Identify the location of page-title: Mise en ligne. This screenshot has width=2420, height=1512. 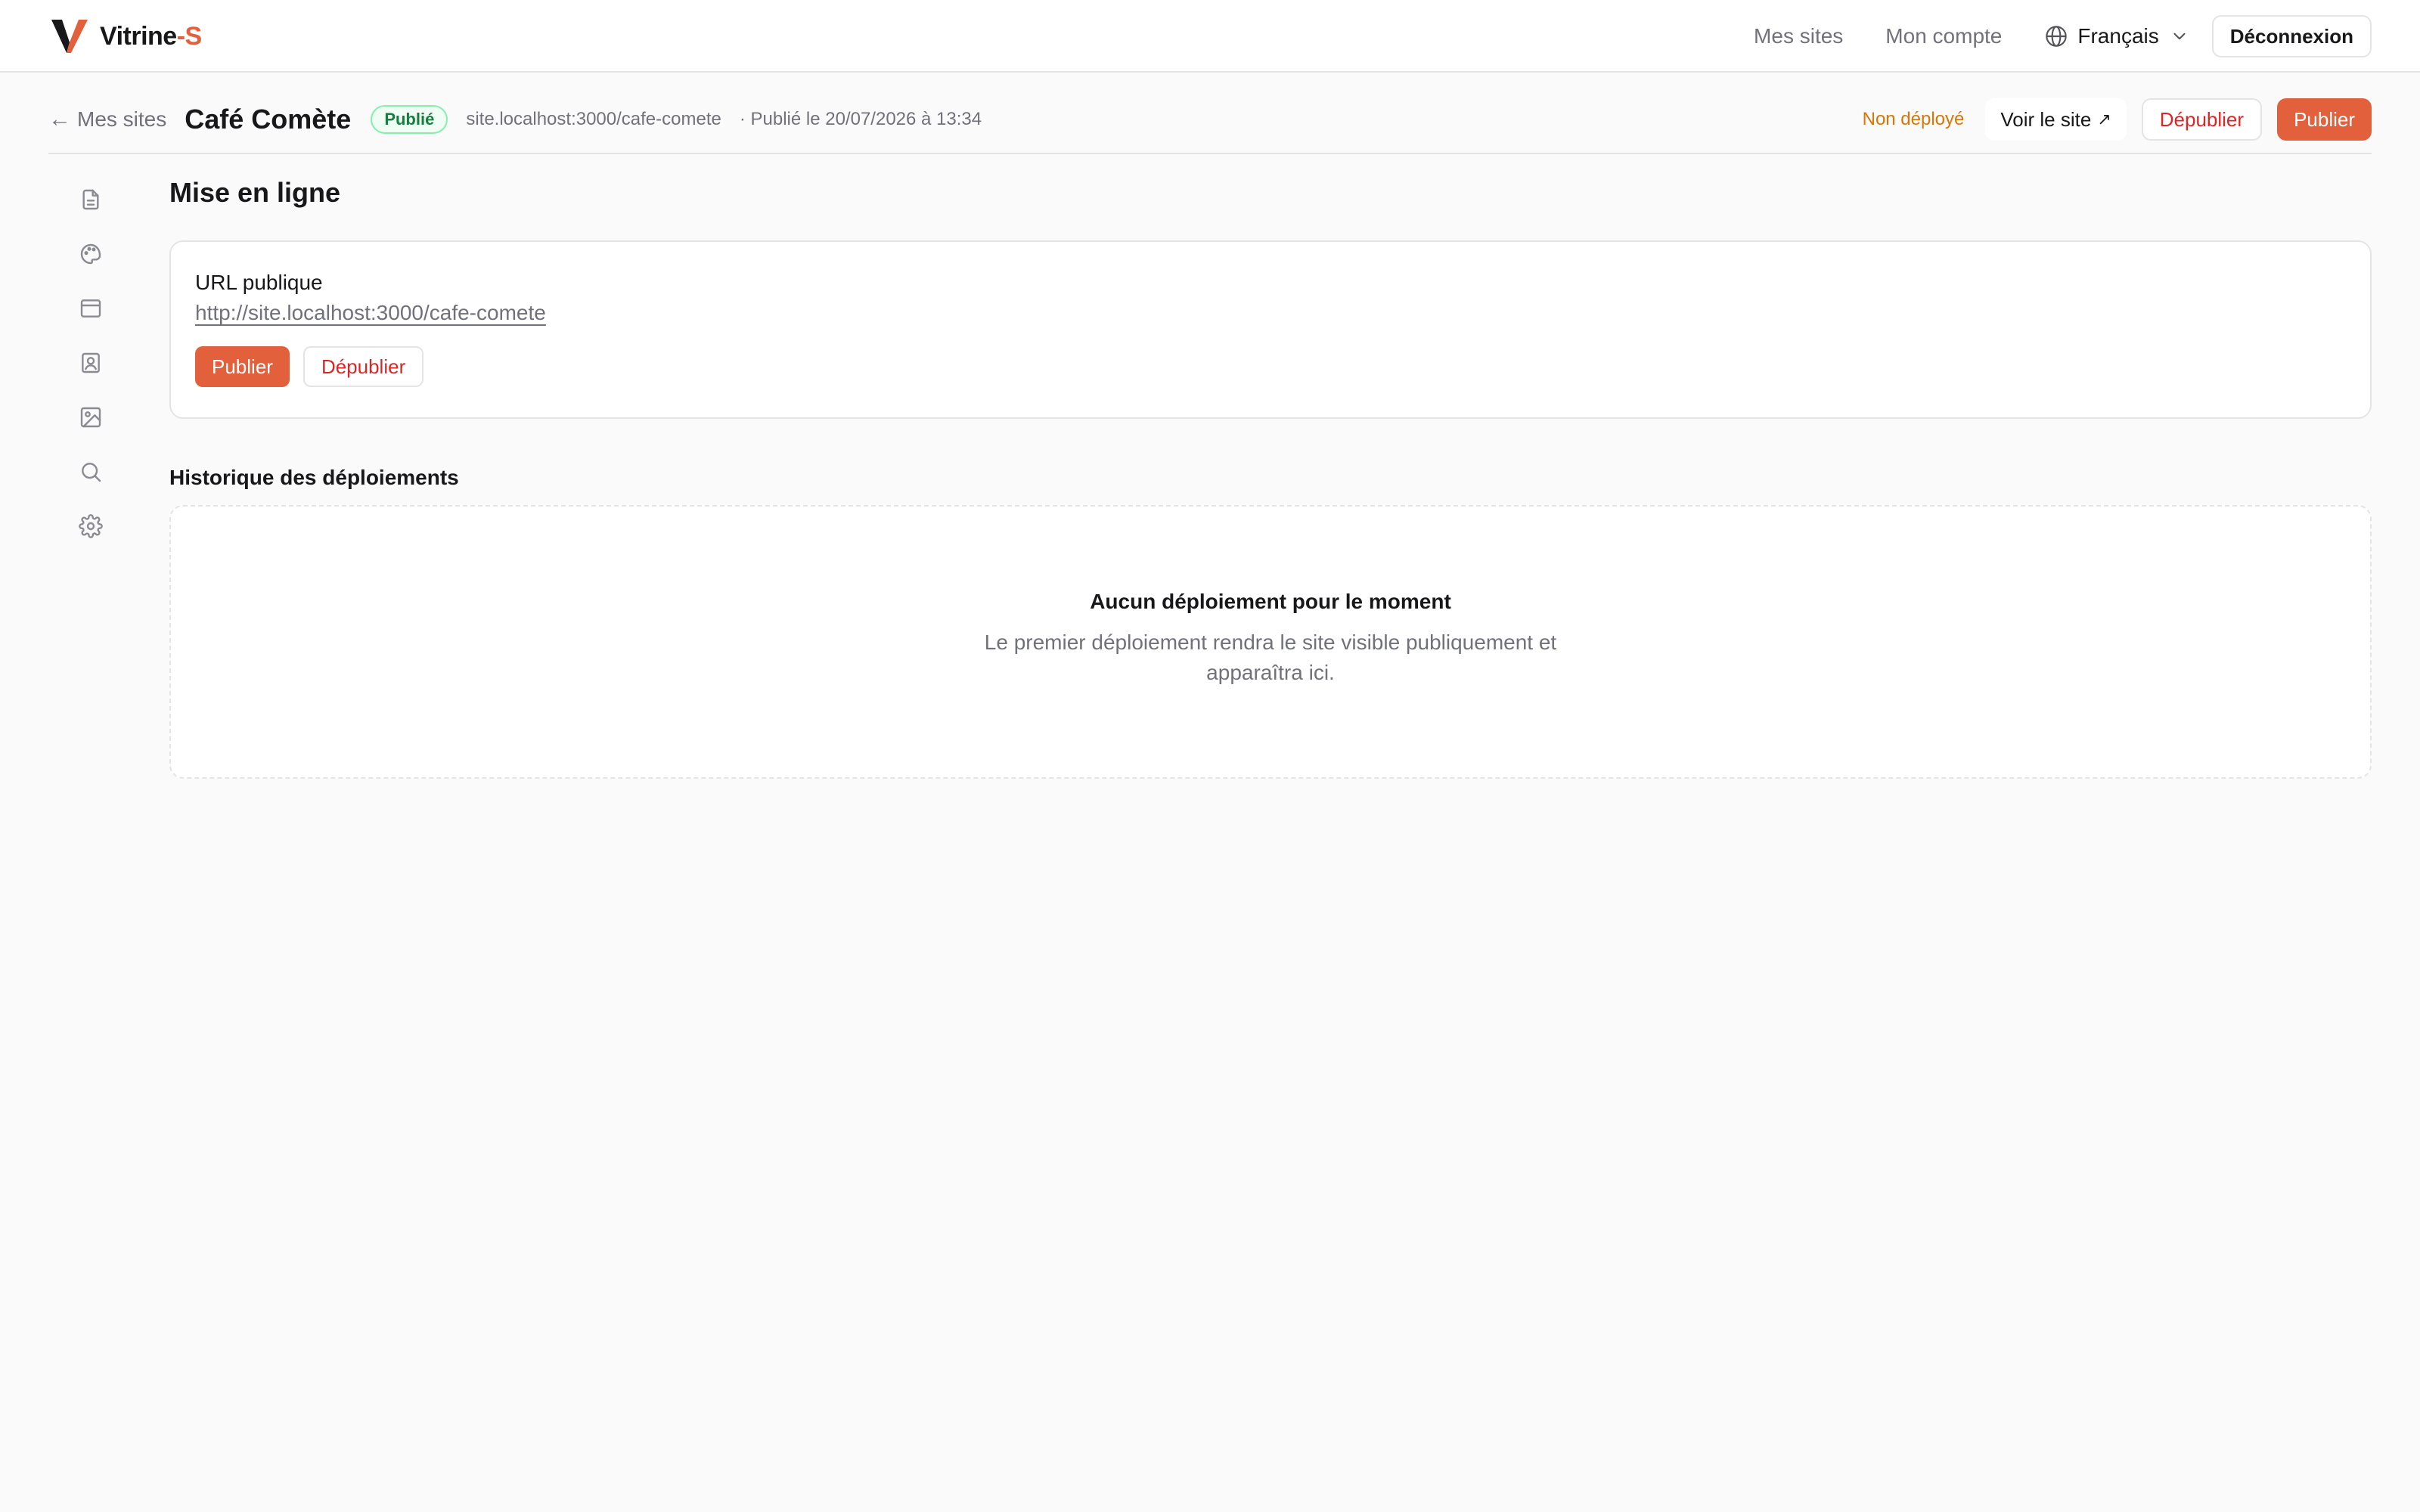
(255, 193).